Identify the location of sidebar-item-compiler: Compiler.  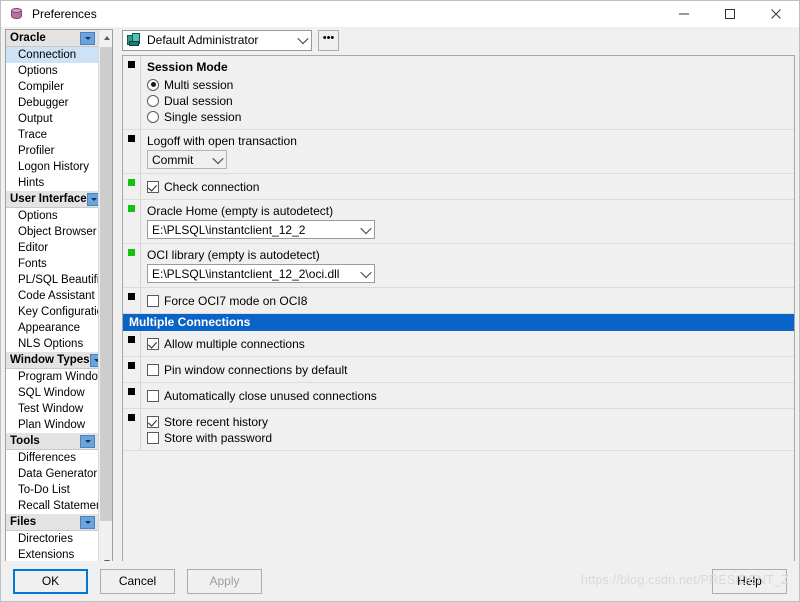
(52, 87).